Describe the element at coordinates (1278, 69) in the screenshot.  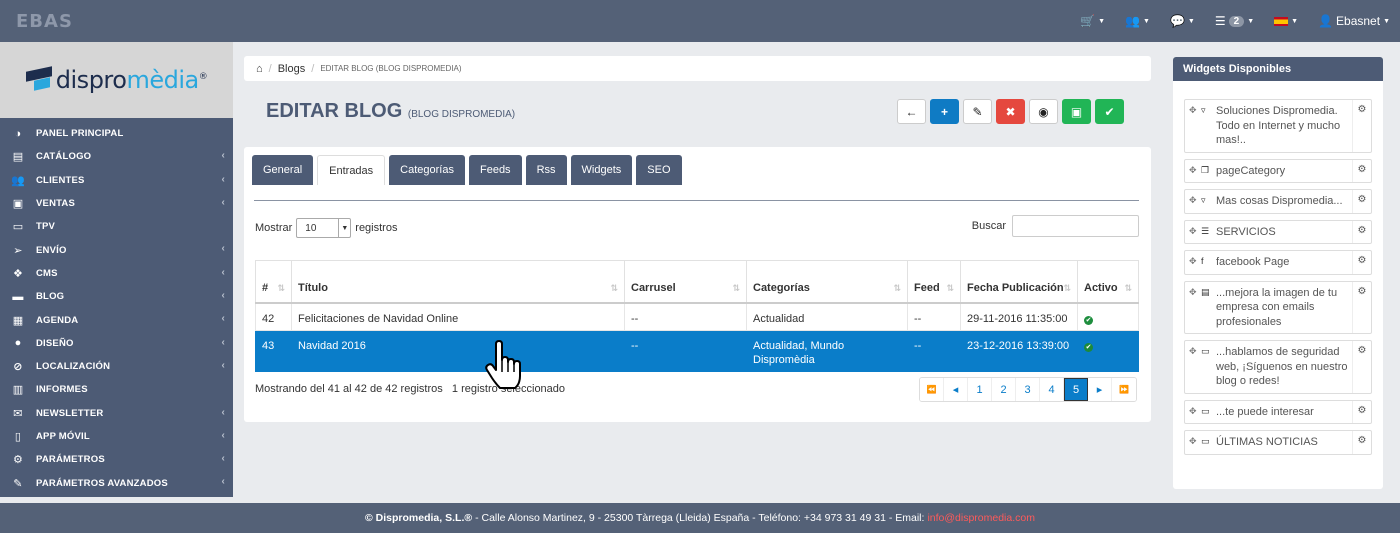
I see `widgets-panel-title: Widgets Disponibles` at that location.